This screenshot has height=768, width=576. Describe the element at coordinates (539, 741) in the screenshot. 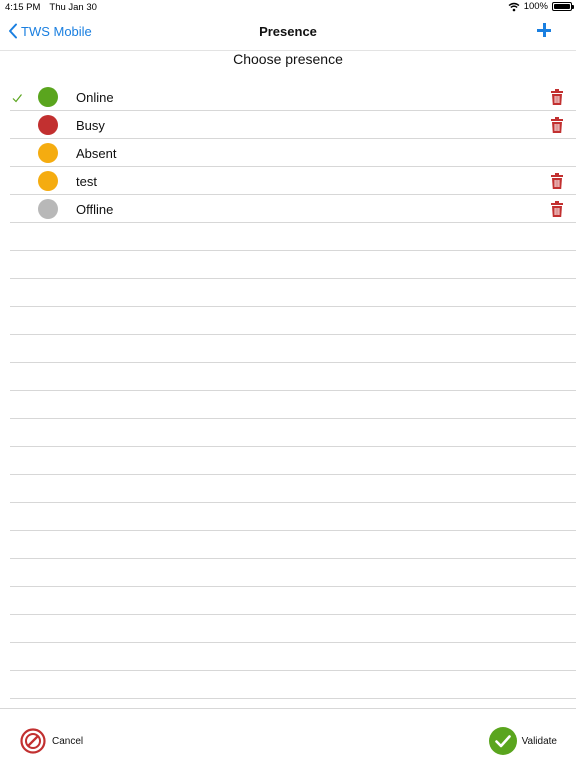

I see `validate-button-label: Validate` at that location.